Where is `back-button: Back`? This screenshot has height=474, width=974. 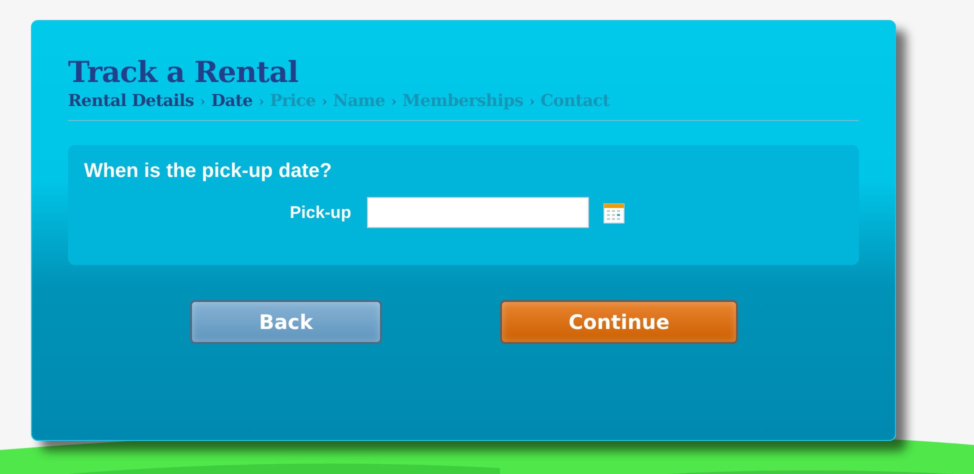
back-button: Back is located at coordinates (286, 322).